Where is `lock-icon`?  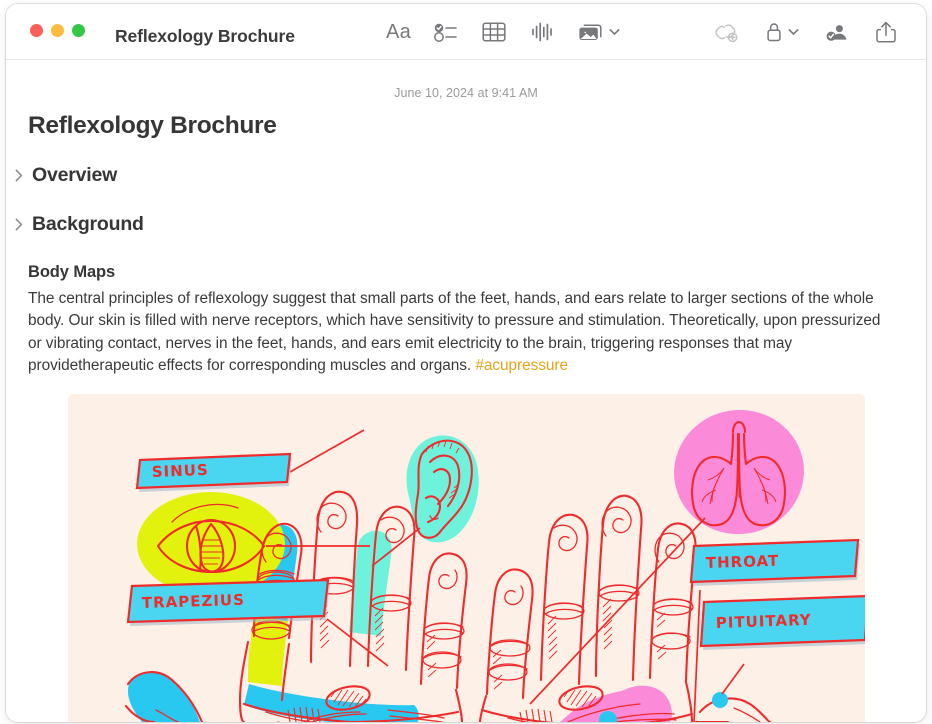 lock-icon is located at coordinates (774, 32).